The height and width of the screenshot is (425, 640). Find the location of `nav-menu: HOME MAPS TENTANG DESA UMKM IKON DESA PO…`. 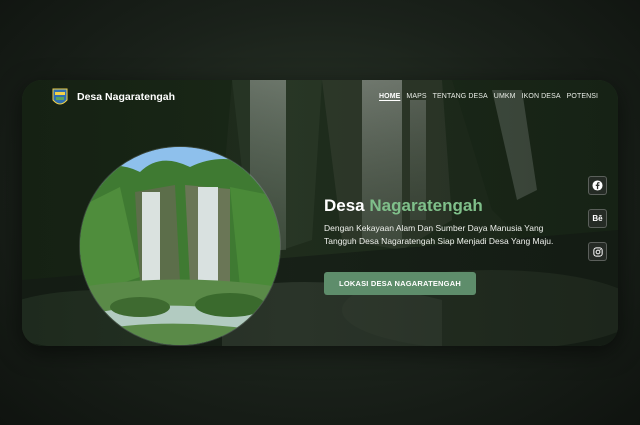

nav-menu: HOME MAPS TENTANG DESA UMKM IKON DESA PO… is located at coordinates (488, 96).